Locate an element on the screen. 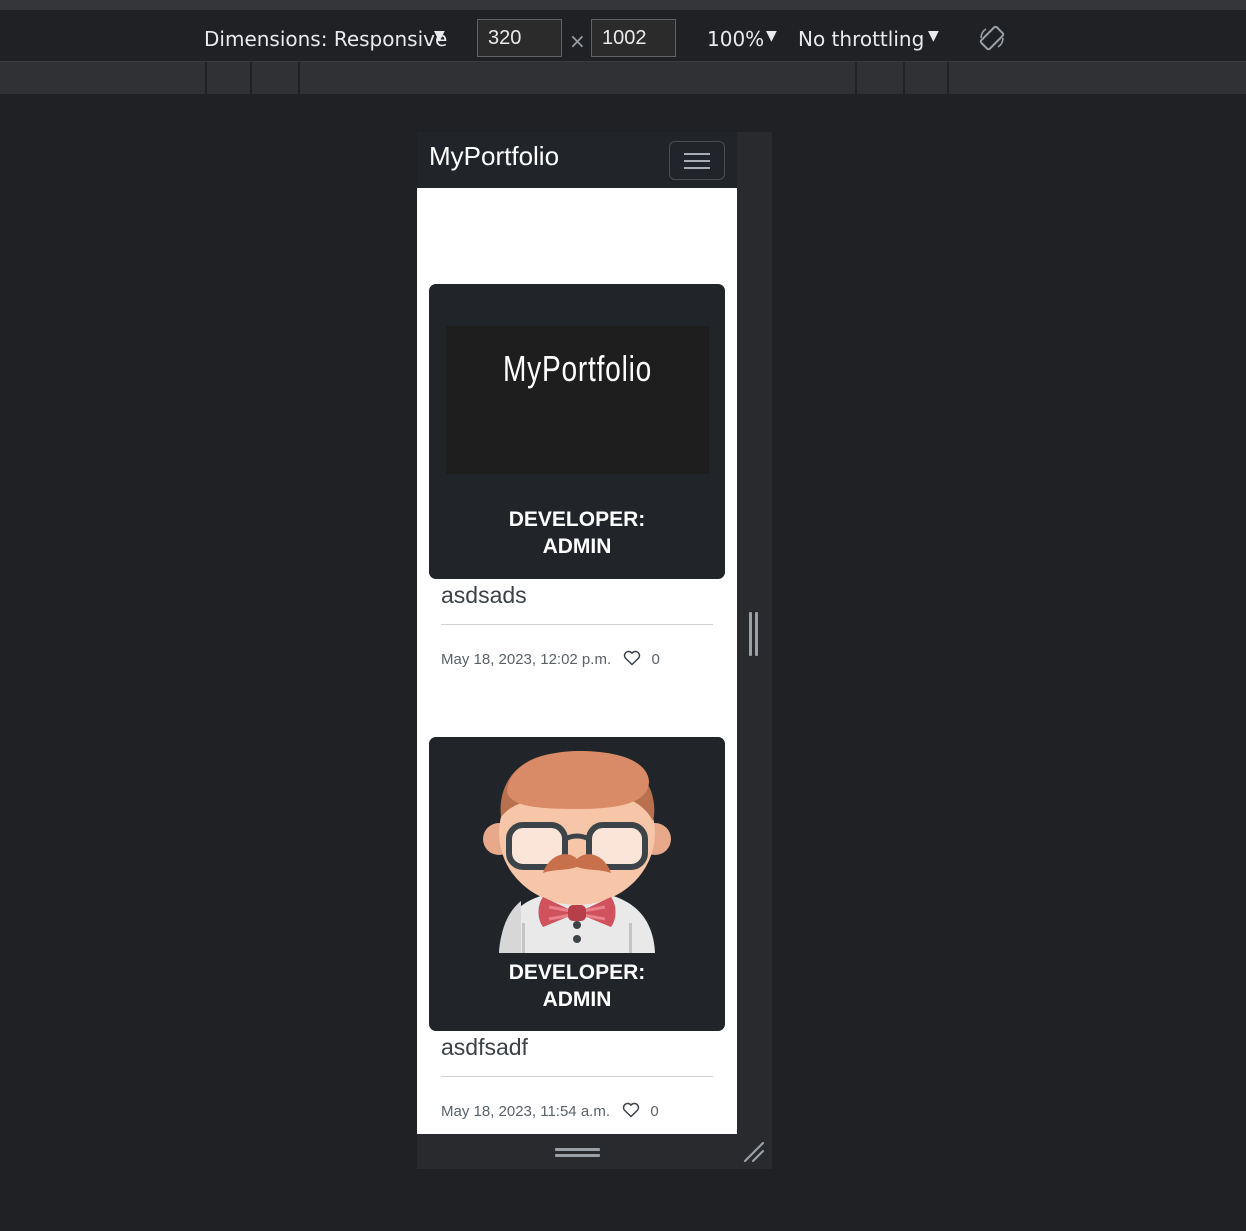  post-meta: May 18, 2023, 12:02 p.m. 0 is located at coordinates (550, 659).